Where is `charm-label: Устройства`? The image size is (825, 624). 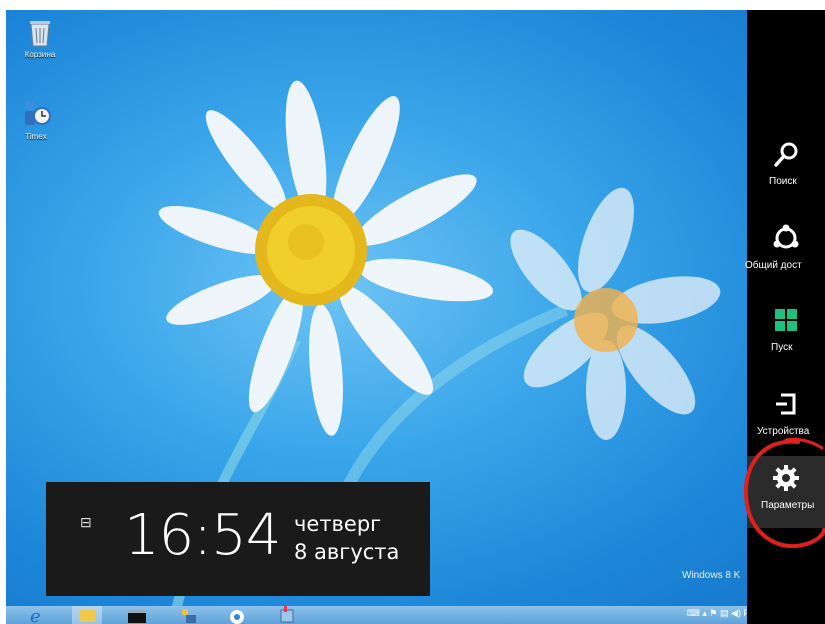
charm-label: Устройства is located at coordinates (783, 431).